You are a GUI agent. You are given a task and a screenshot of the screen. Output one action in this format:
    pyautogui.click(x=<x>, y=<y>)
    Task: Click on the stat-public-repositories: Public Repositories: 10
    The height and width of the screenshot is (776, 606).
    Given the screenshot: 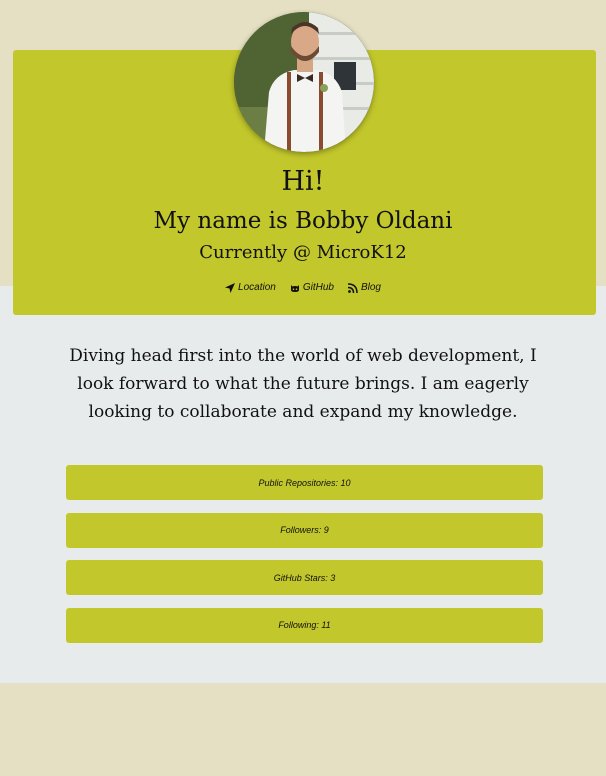 What is the action you would take?
    pyautogui.click(x=304, y=482)
    